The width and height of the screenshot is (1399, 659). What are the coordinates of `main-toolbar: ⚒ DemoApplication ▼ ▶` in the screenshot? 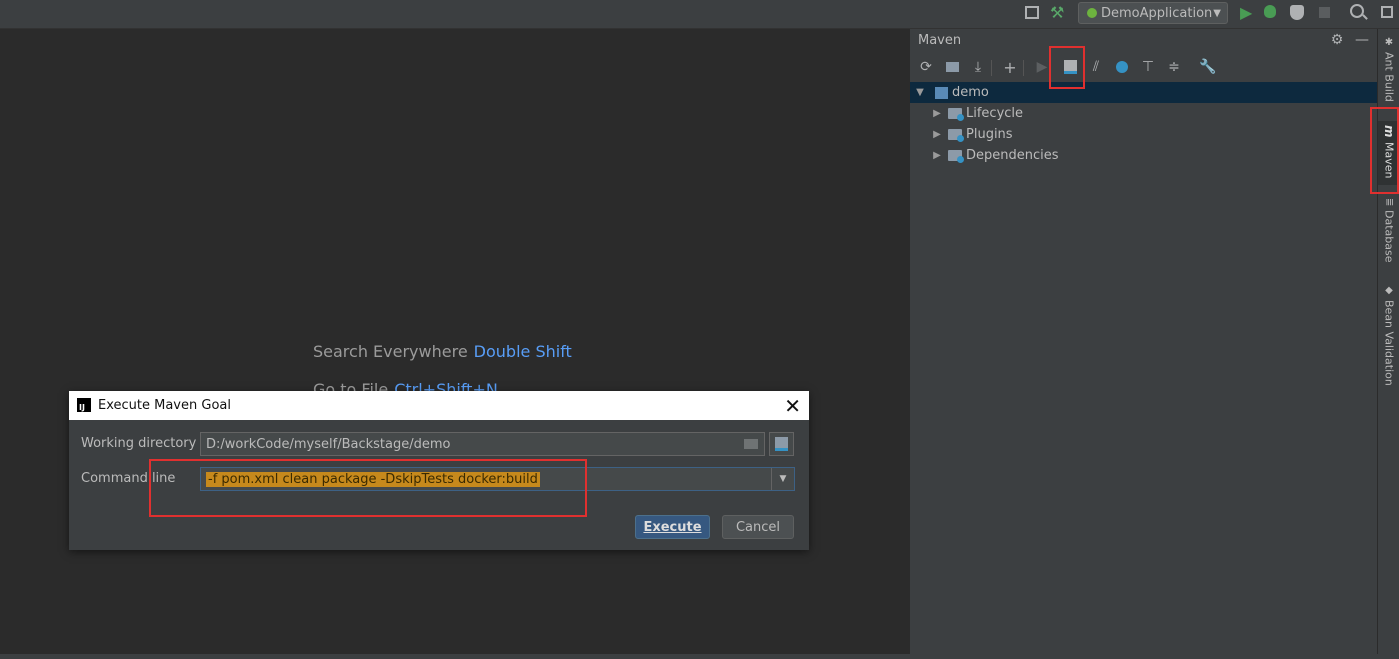 It's located at (699, 14).